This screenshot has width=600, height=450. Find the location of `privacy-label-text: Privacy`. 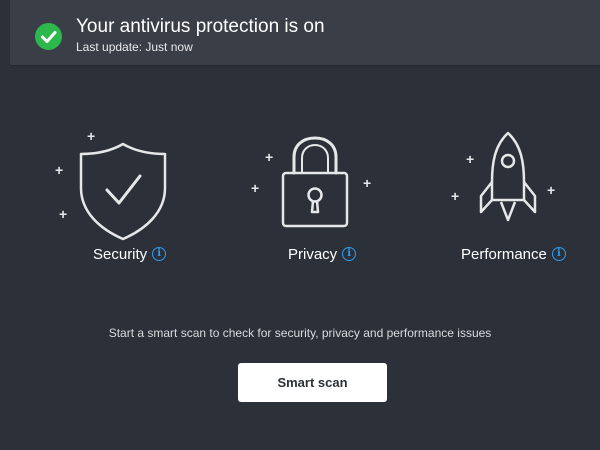

privacy-label-text: Privacy is located at coordinates (313, 254).